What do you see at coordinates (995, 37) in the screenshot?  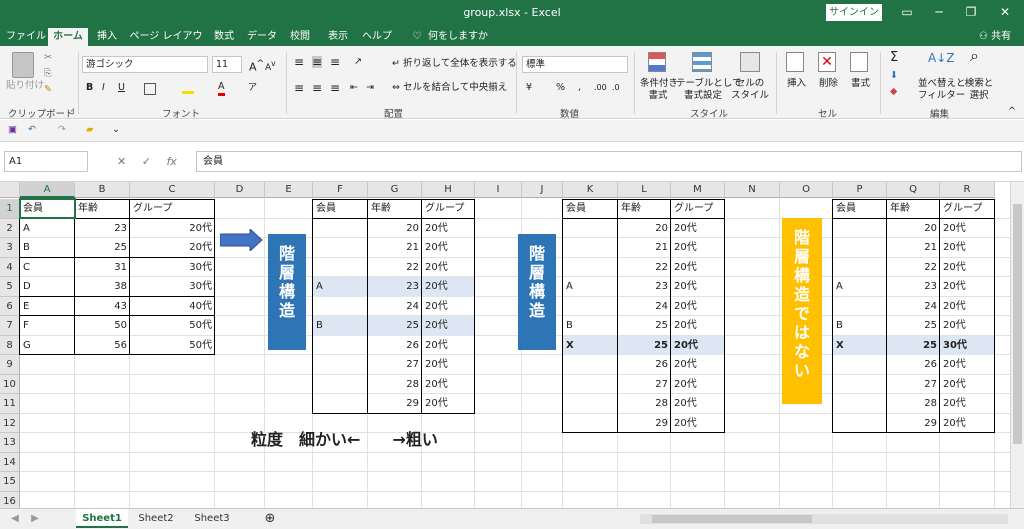 I see `share-button: ⚇ 共有` at bounding box center [995, 37].